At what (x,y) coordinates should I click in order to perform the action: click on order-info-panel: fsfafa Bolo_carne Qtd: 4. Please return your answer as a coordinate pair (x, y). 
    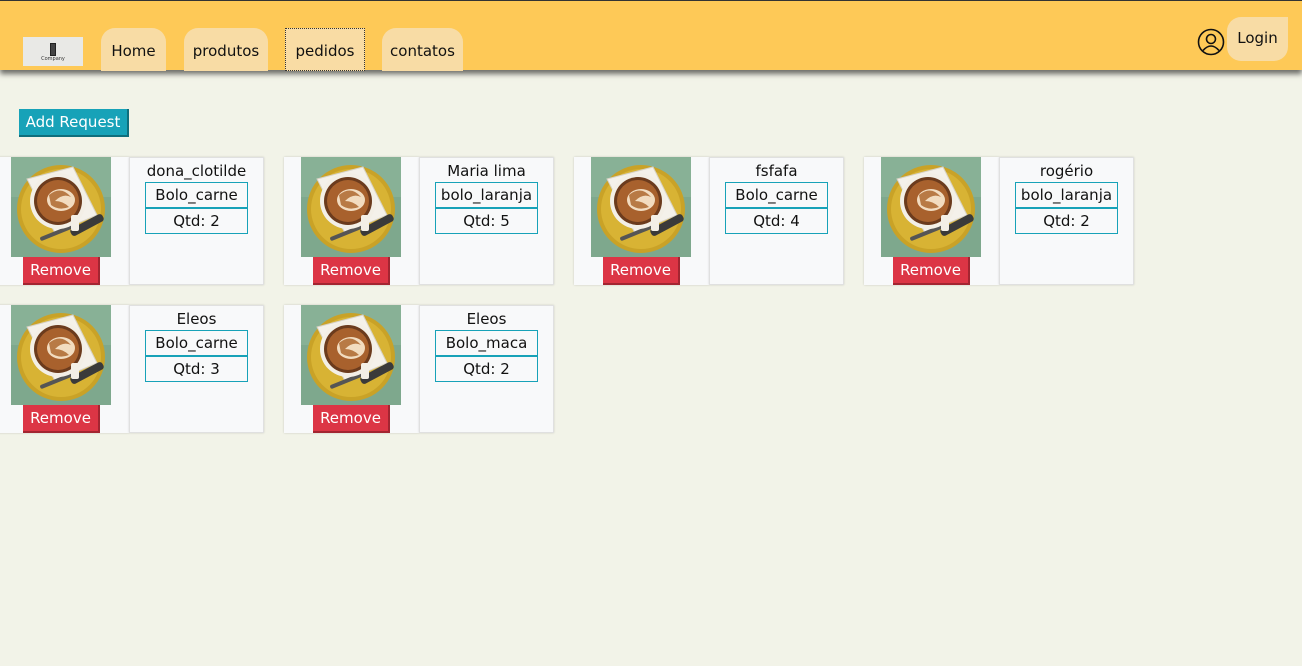
    Looking at the image, I should click on (776, 221).